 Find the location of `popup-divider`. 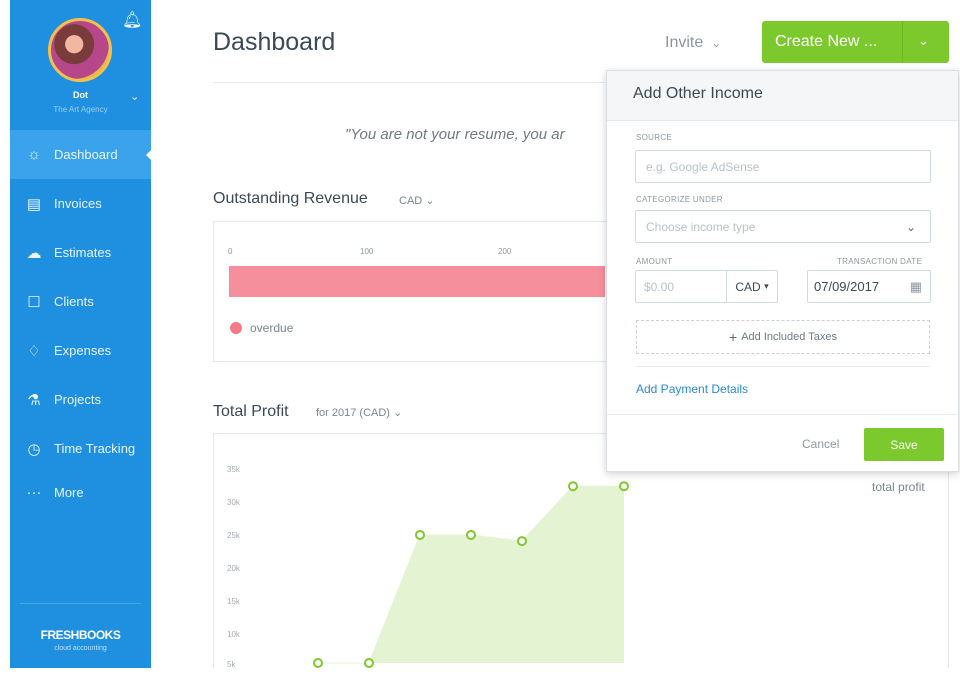

popup-divider is located at coordinates (783, 366).